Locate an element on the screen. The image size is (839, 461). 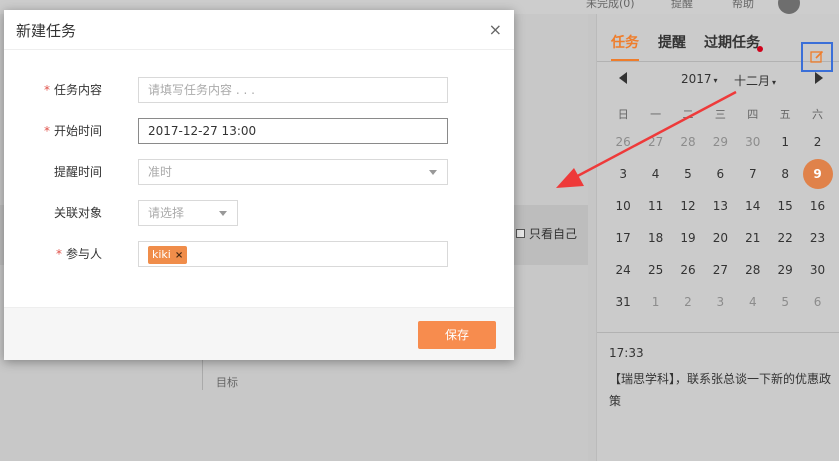
calendar-day: 21 is located at coordinates (753, 238).